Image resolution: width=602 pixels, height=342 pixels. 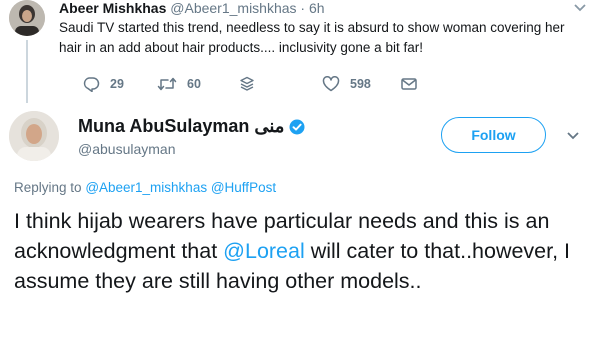 I want to click on main-handle: @abusulayman, so click(x=127, y=149).